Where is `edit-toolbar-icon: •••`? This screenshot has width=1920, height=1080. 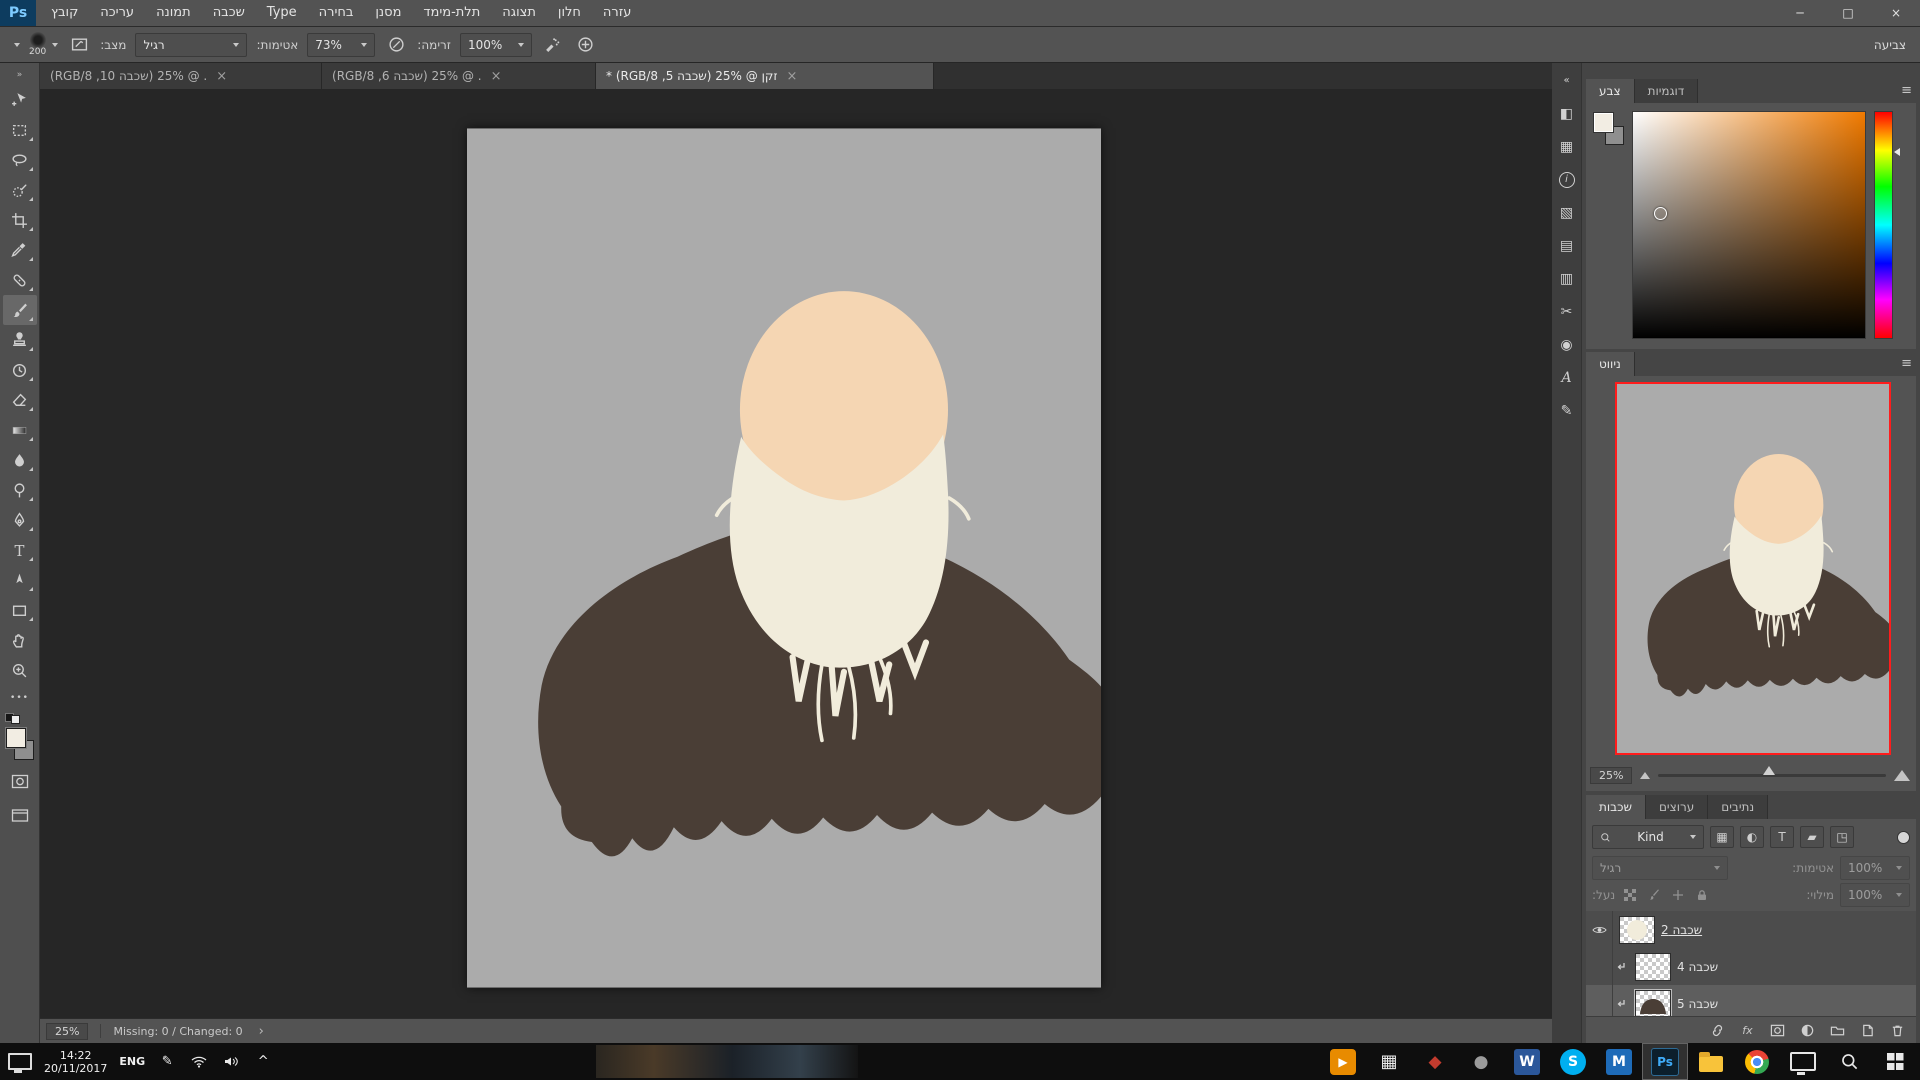
edit-toolbar-icon: ••• is located at coordinates (19, 698).